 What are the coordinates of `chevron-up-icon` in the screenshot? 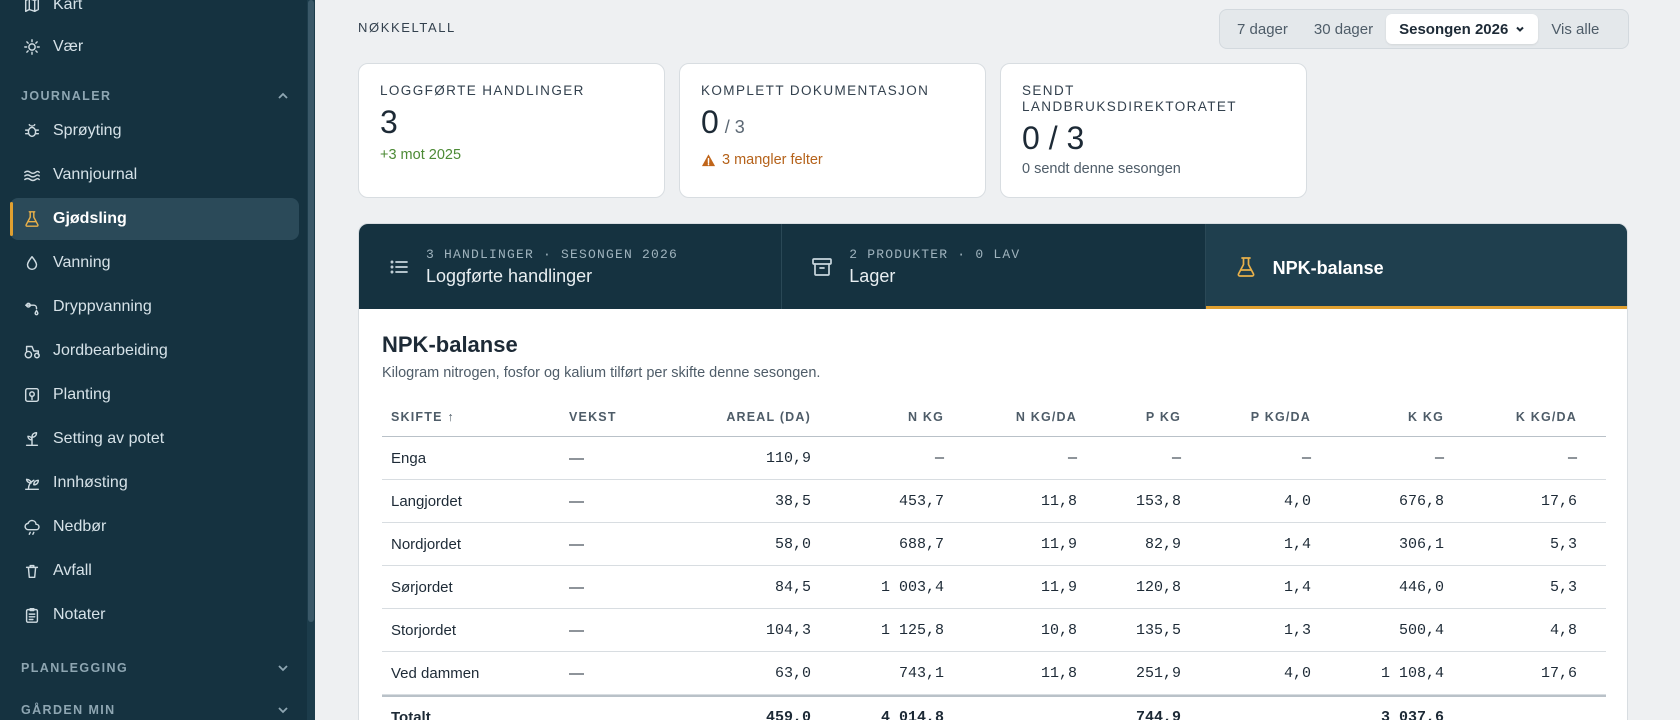 It's located at (283, 95).